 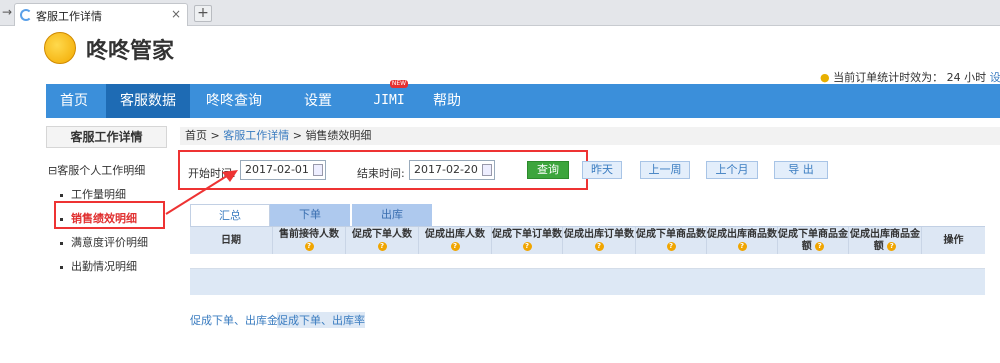 I want to click on nav-help: 帮助, so click(x=447, y=101).